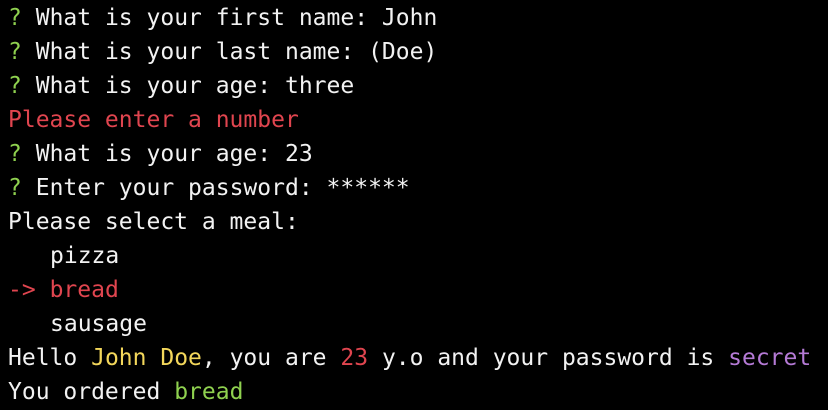 The image size is (828, 410). I want to click on summary-suffix: y.o and your password is, so click(548, 358).